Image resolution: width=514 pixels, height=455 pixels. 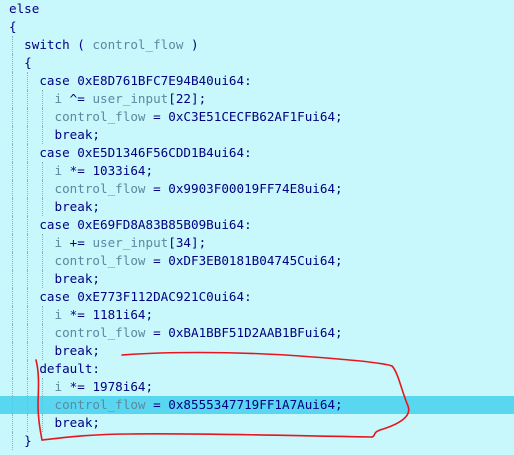 I want to click on code-line: control_flow = 0xDF3EB0181B04745Cui64;, so click(x=257, y=261).